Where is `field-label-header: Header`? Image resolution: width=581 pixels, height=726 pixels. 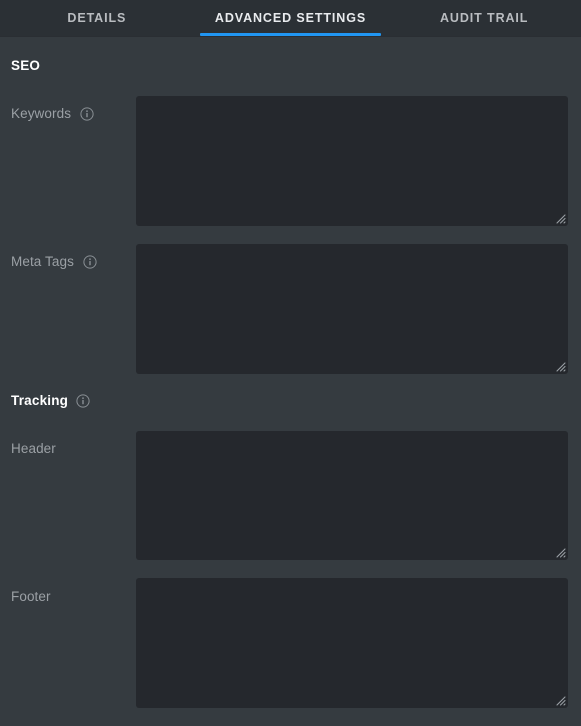
field-label-header: Header is located at coordinates (33, 448).